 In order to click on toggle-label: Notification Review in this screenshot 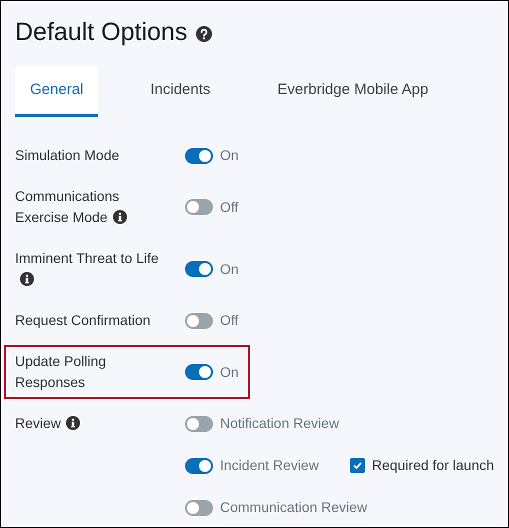, I will do `click(280, 423)`.